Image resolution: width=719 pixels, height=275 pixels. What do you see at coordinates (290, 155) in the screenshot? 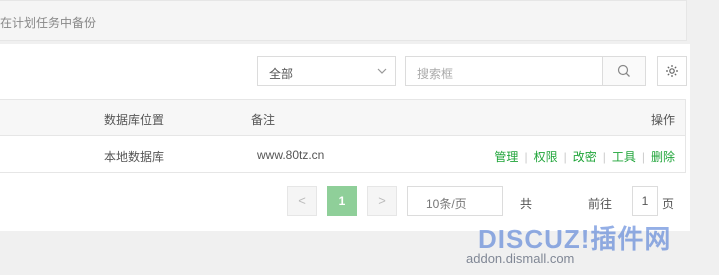
I see `cell-note: www.80tz.cn` at bounding box center [290, 155].